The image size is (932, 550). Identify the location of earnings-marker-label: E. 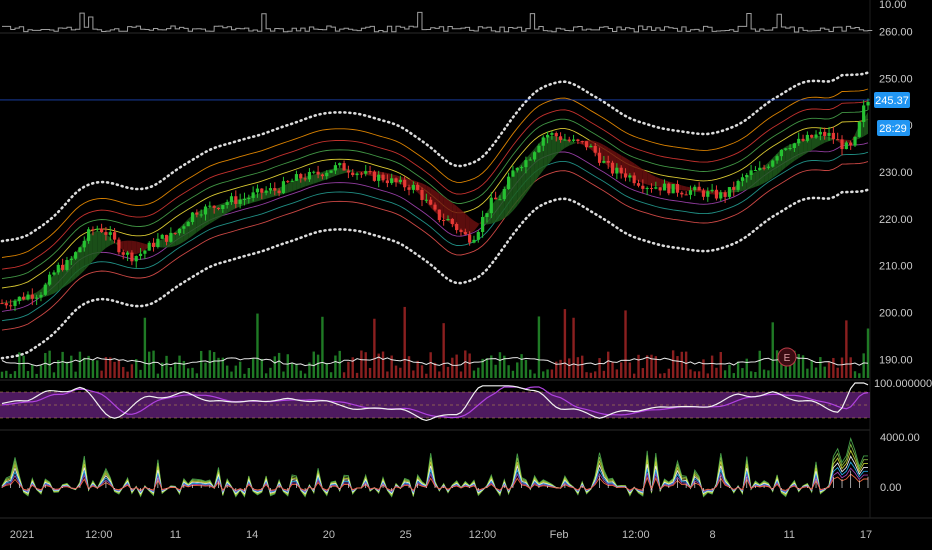
(787, 358).